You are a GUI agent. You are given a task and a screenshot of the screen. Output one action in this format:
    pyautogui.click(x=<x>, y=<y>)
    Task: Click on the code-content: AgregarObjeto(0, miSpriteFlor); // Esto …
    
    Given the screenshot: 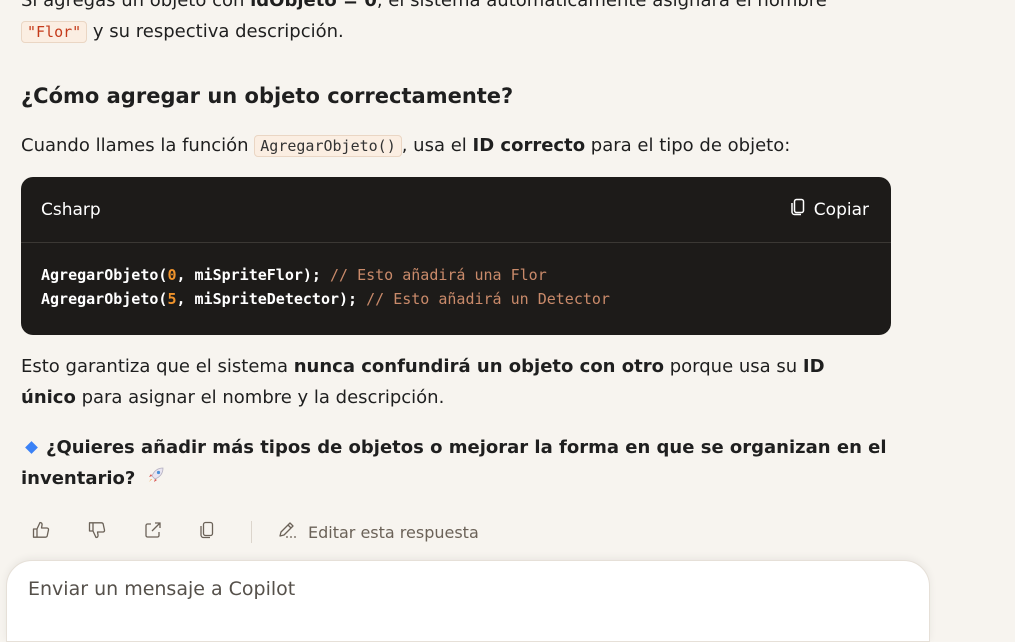 What is the action you would take?
    pyautogui.click(x=456, y=277)
    